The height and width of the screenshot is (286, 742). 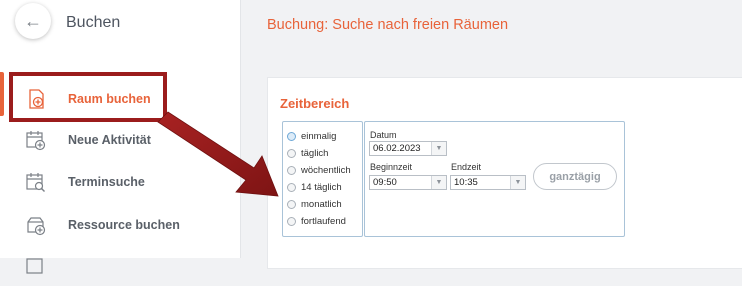 I want to click on radio-fortlaufend: fortlaufend, so click(x=316, y=221).